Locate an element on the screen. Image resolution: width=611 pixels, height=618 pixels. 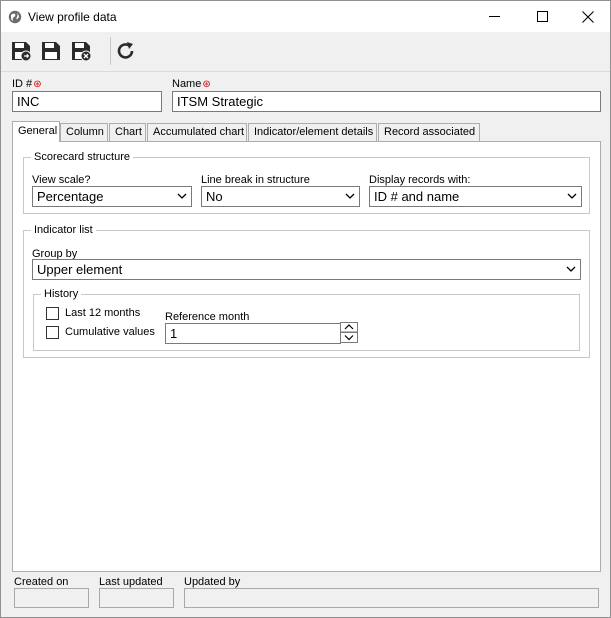
name-label-text: Name is located at coordinates (187, 84).